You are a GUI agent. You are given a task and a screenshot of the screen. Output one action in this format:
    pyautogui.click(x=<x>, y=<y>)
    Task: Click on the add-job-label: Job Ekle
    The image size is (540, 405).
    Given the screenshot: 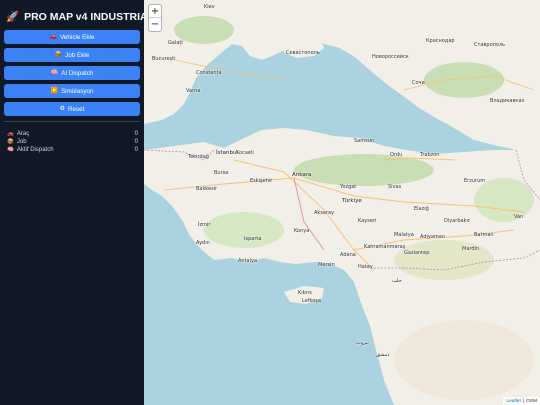 What is the action you would take?
    pyautogui.click(x=77, y=55)
    